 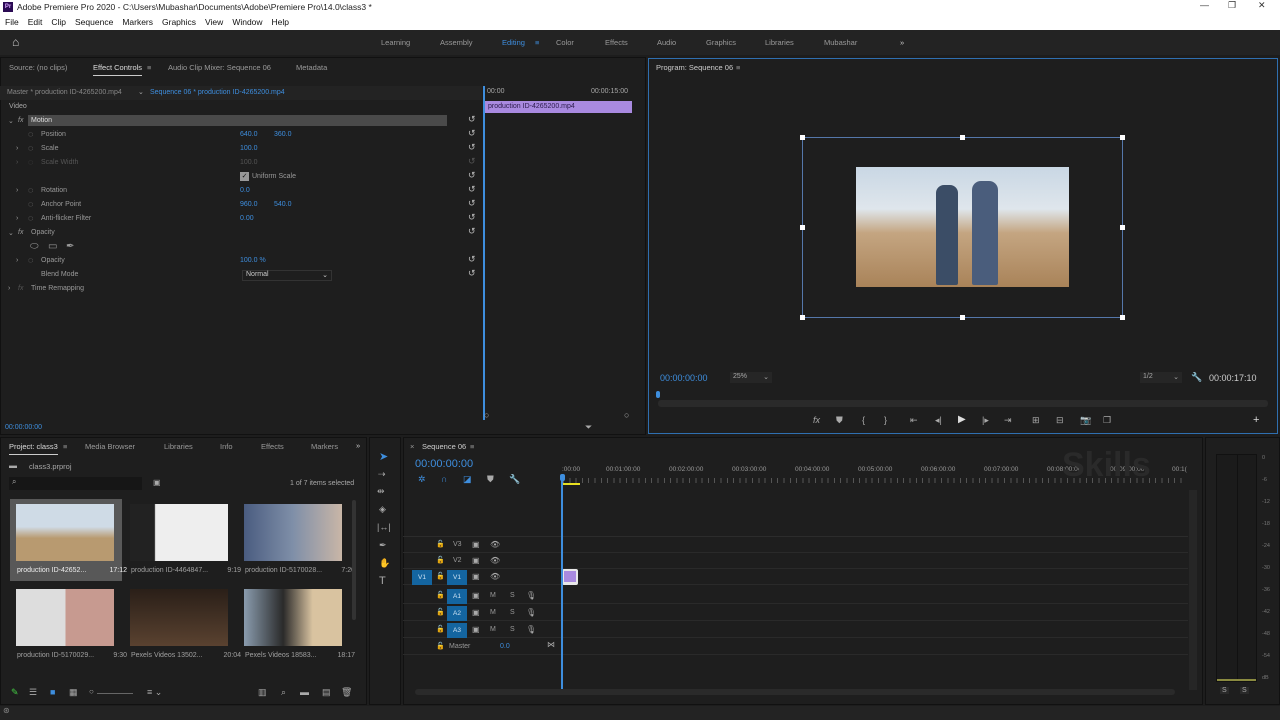 What do you see at coordinates (34, 246) in the screenshot?
I see `ellipse-mask-icon: ⬭` at bounding box center [34, 246].